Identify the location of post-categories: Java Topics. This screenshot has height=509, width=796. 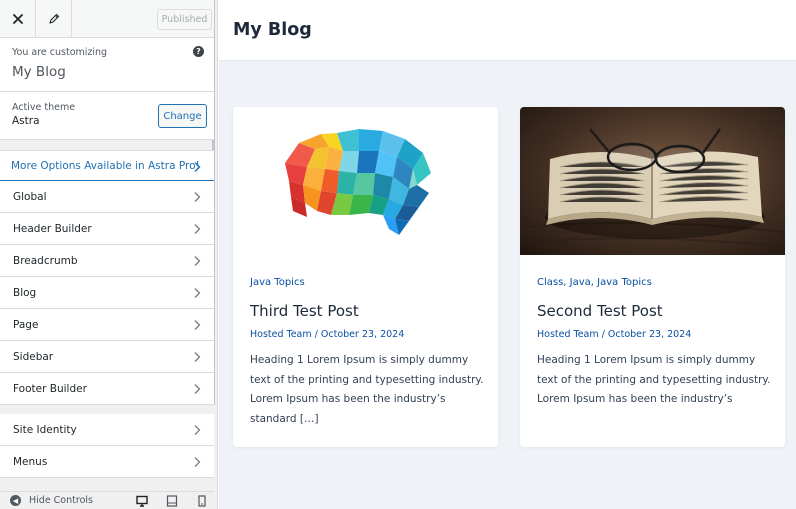
(277, 282).